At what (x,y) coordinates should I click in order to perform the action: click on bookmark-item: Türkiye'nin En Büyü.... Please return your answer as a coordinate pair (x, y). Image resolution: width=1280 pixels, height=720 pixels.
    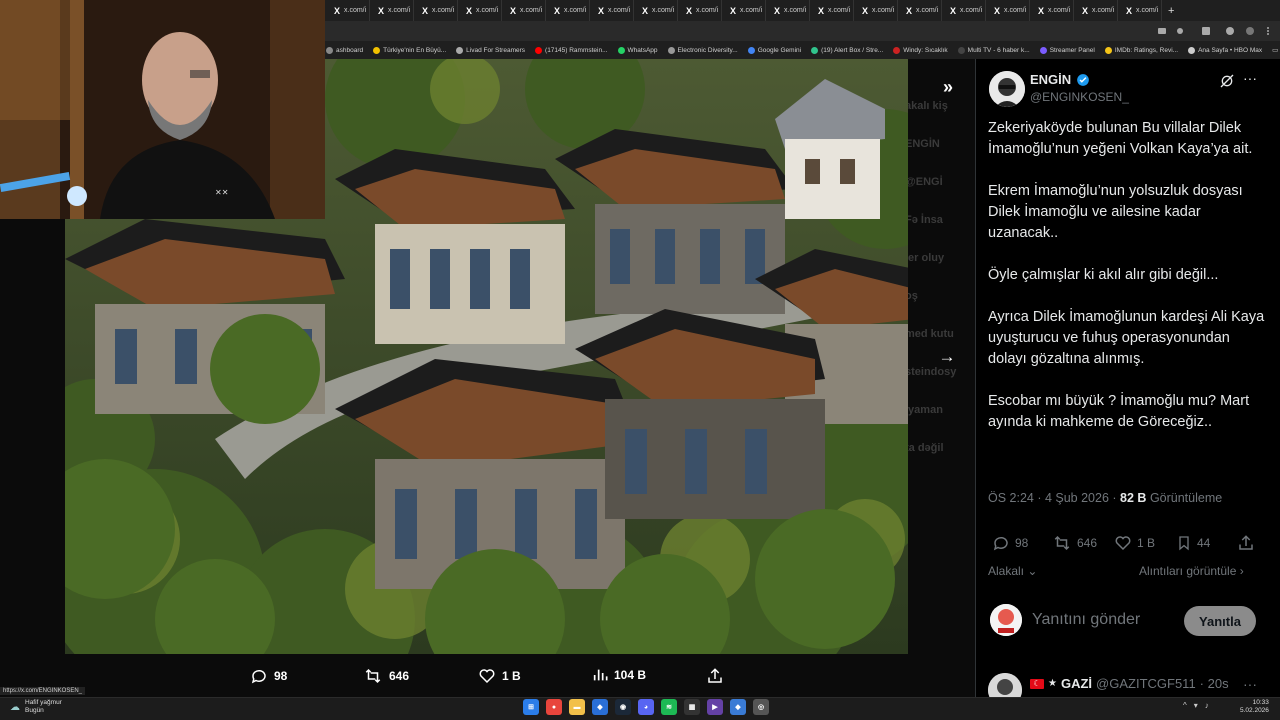
    Looking at the image, I should click on (409, 50).